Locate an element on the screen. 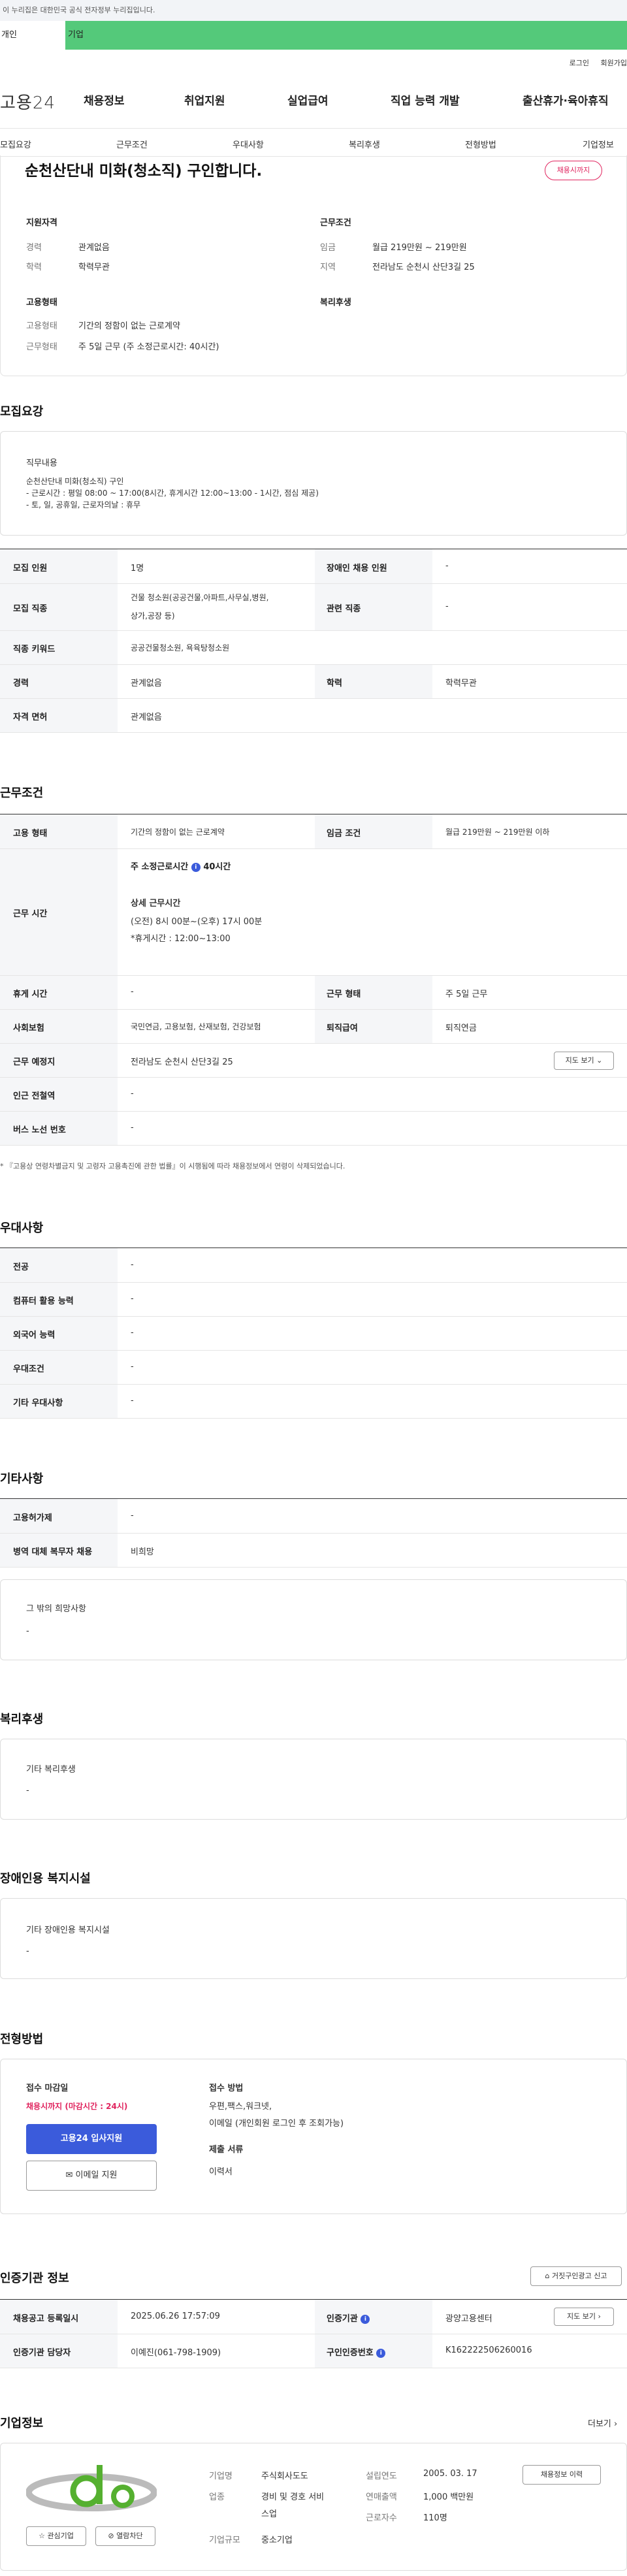 This screenshot has width=627, height=2576. lnb-welfare: 복리후생 is located at coordinates (364, 144).